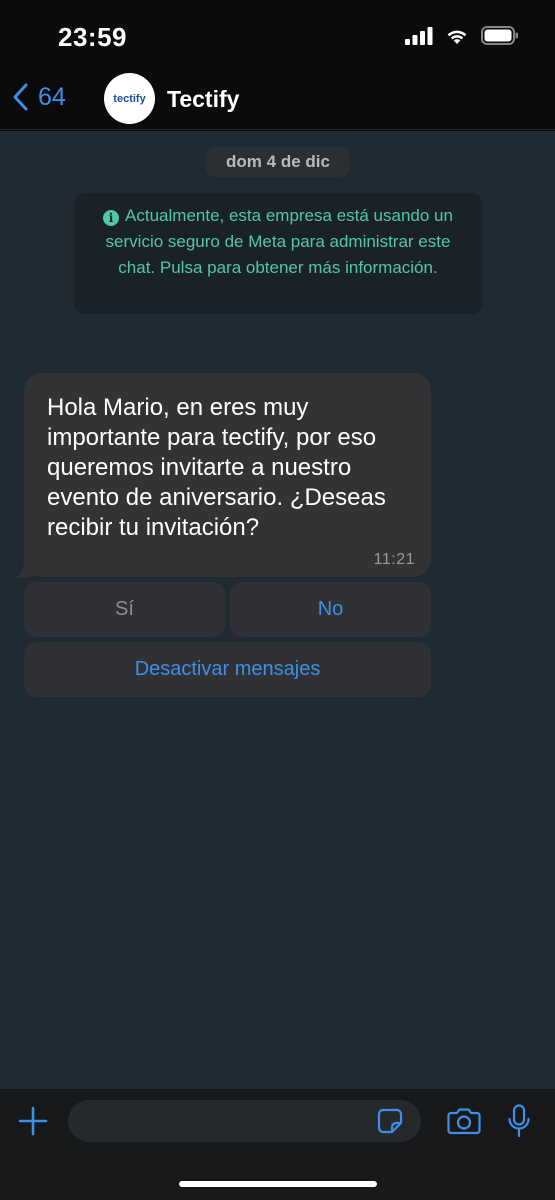 Image resolution: width=555 pixels, height=1200 pixels. Describe the element at coordinates (499, 35) in the screenshot. I see `battery-icon` at that location.